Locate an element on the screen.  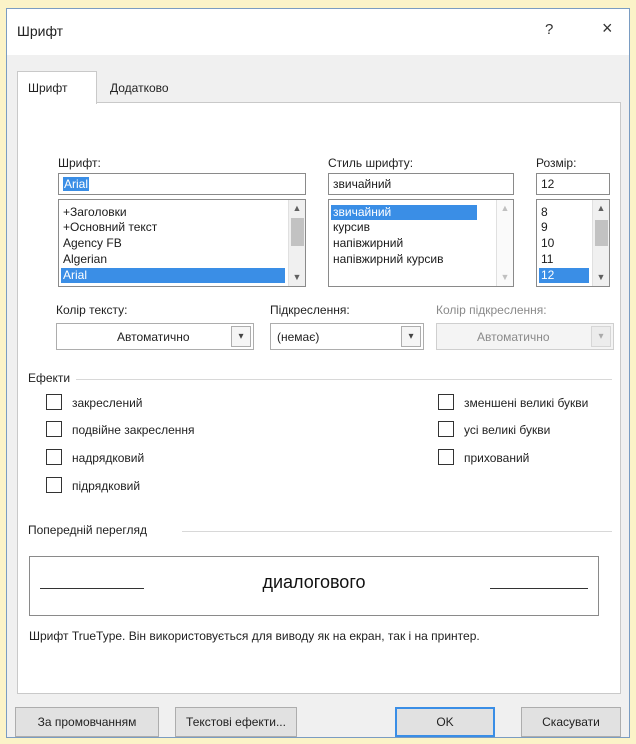
ok-button: OK is located at coordinates (445, 722).